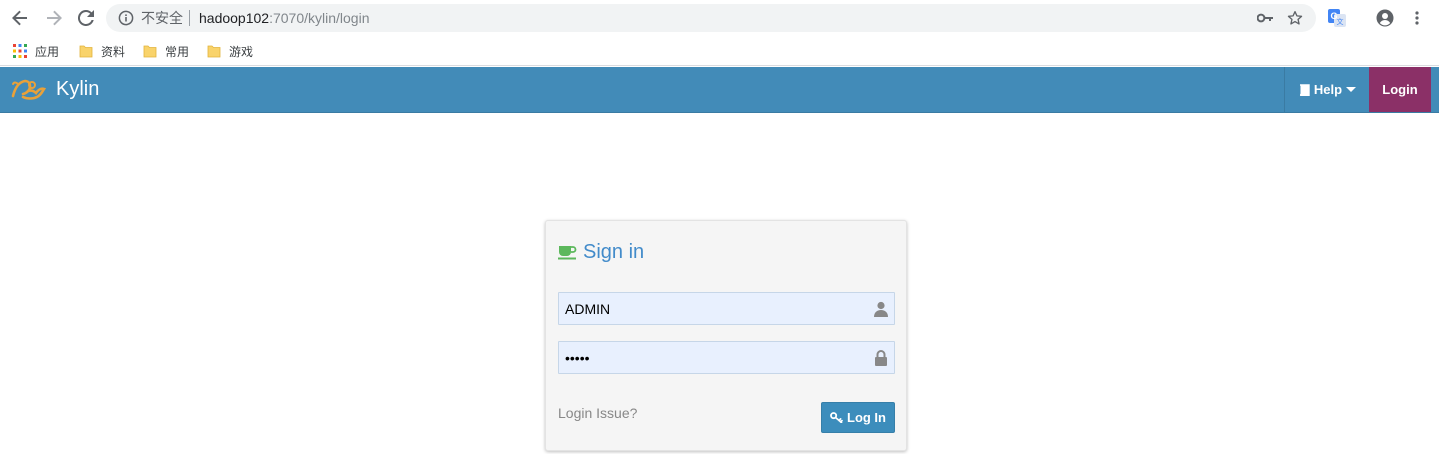 The height and width of the screenshot is (454, 1439). Describe the element at coordinates (319, 18) in the screenshot. I see `url-path: :7070/kylin/login` at that location.